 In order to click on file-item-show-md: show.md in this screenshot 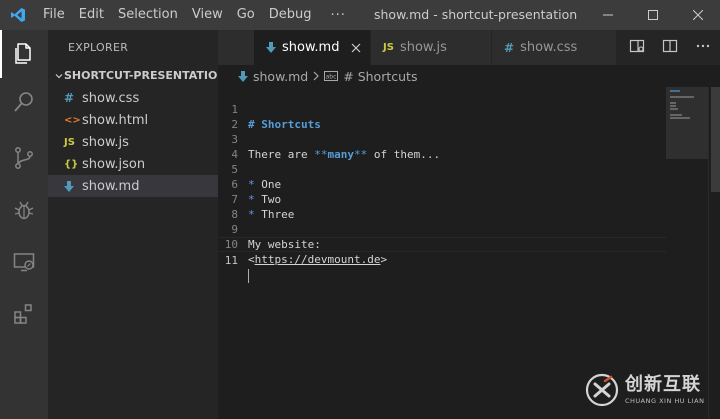, I will do `click(133, 186)`.